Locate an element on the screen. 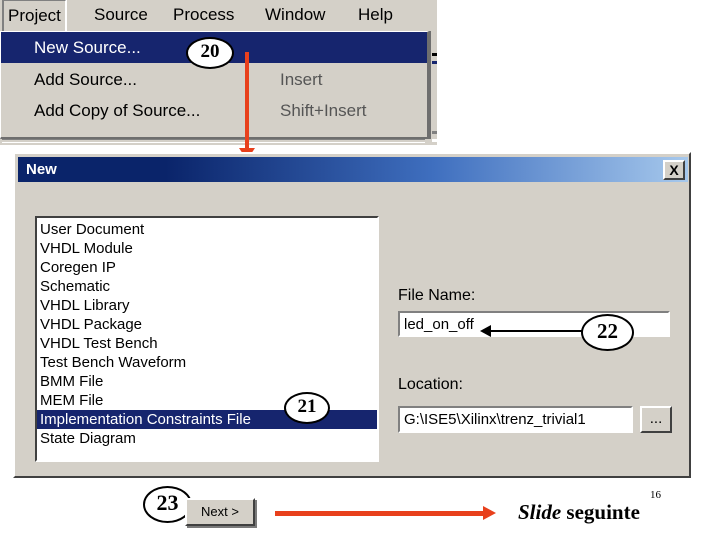 This screenshot has width=720, height=540. list-item: User Document is located at coordinates (207, 229).